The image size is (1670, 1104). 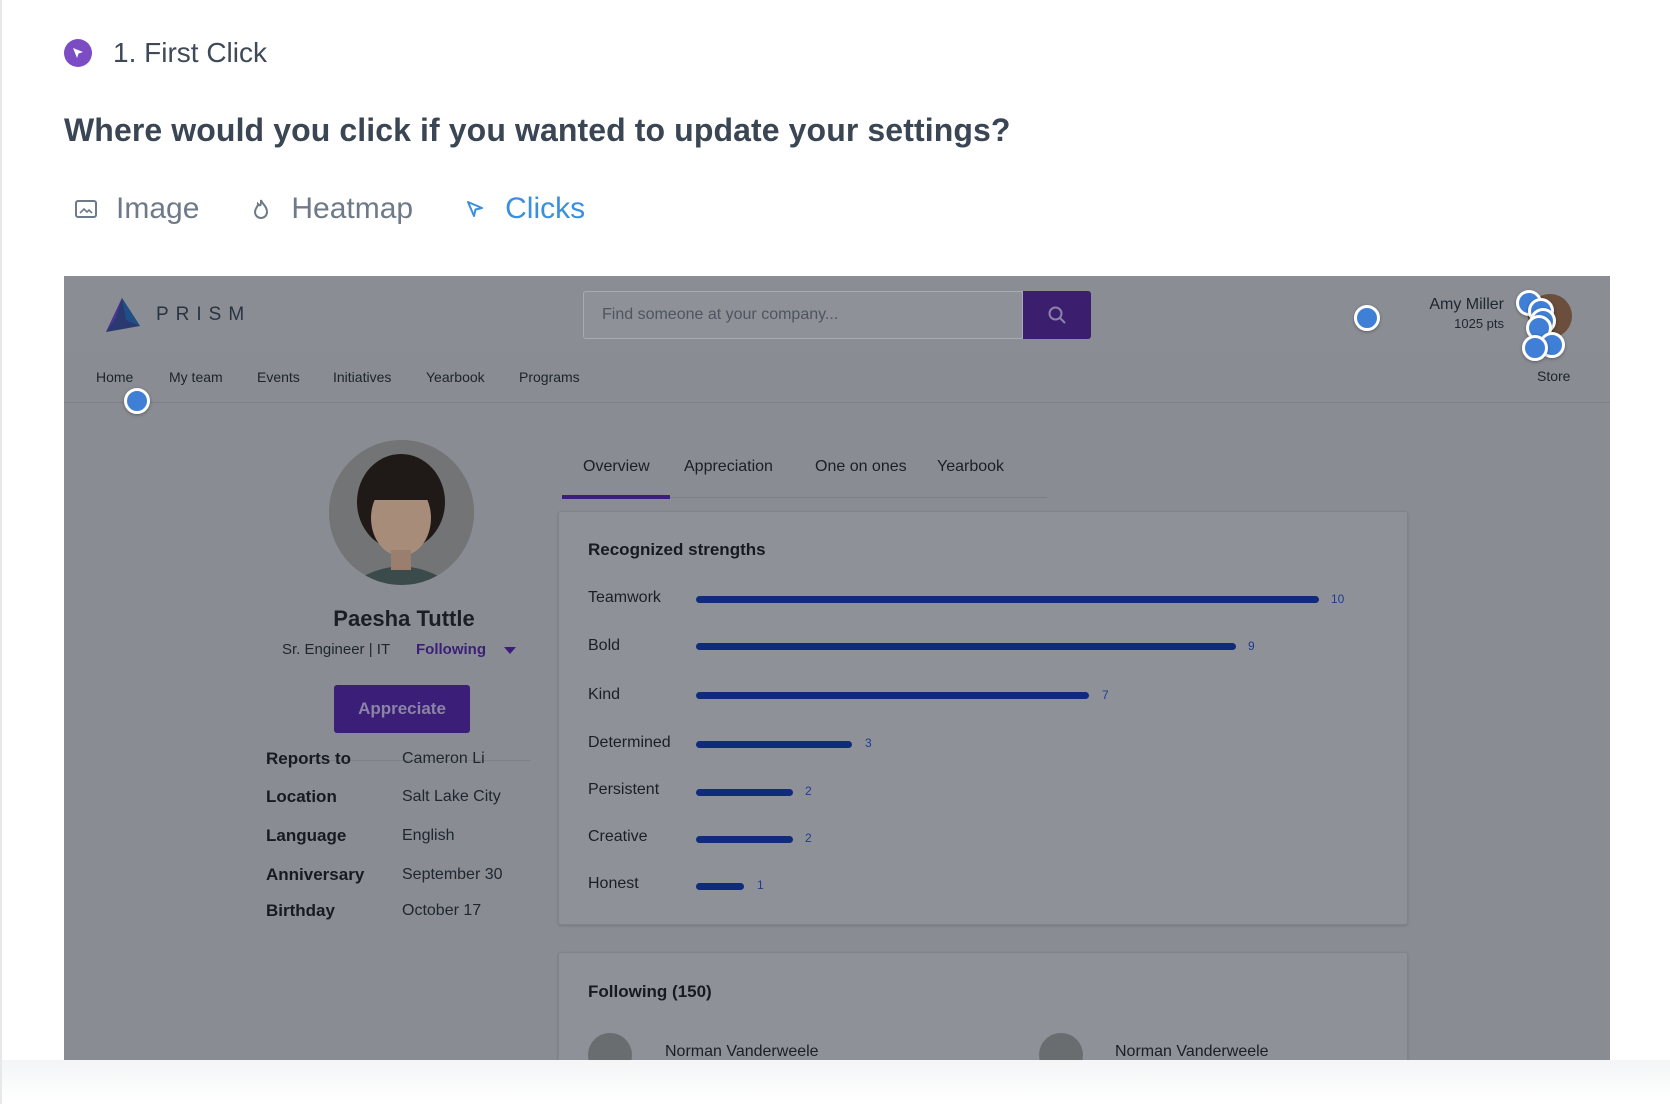 What do you see at coordinates (510, 650) in the screenshot?
I see `chevron-down-icon` at bounding box center [510, 650].